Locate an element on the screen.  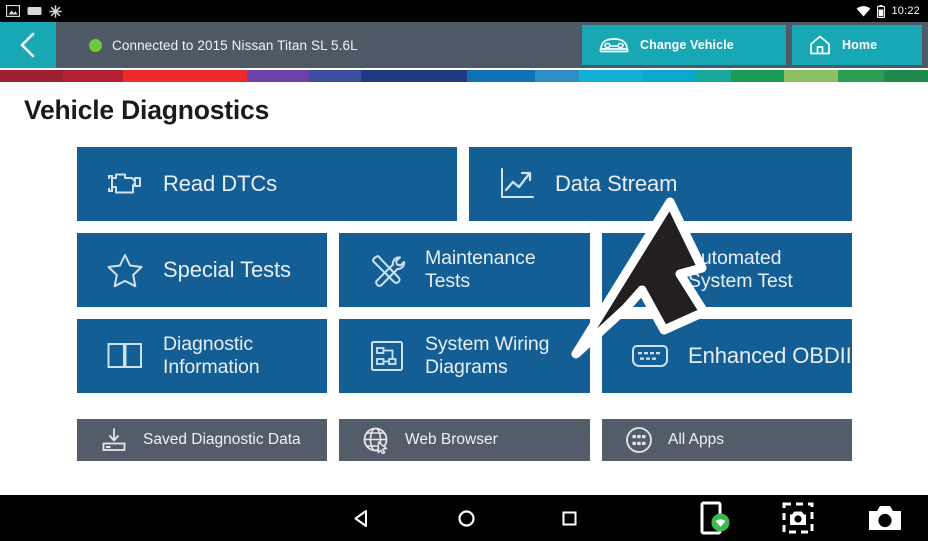
car-icon is located at coordinates (614, 45).